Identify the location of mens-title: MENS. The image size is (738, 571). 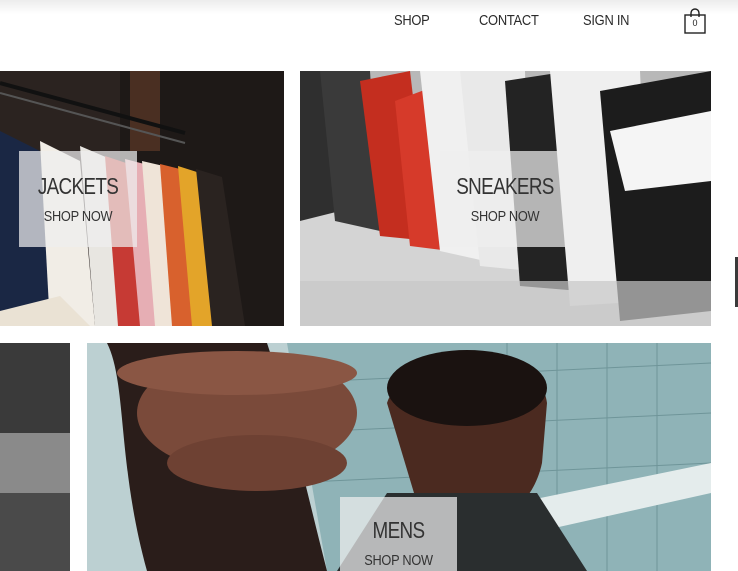
(399, 530).